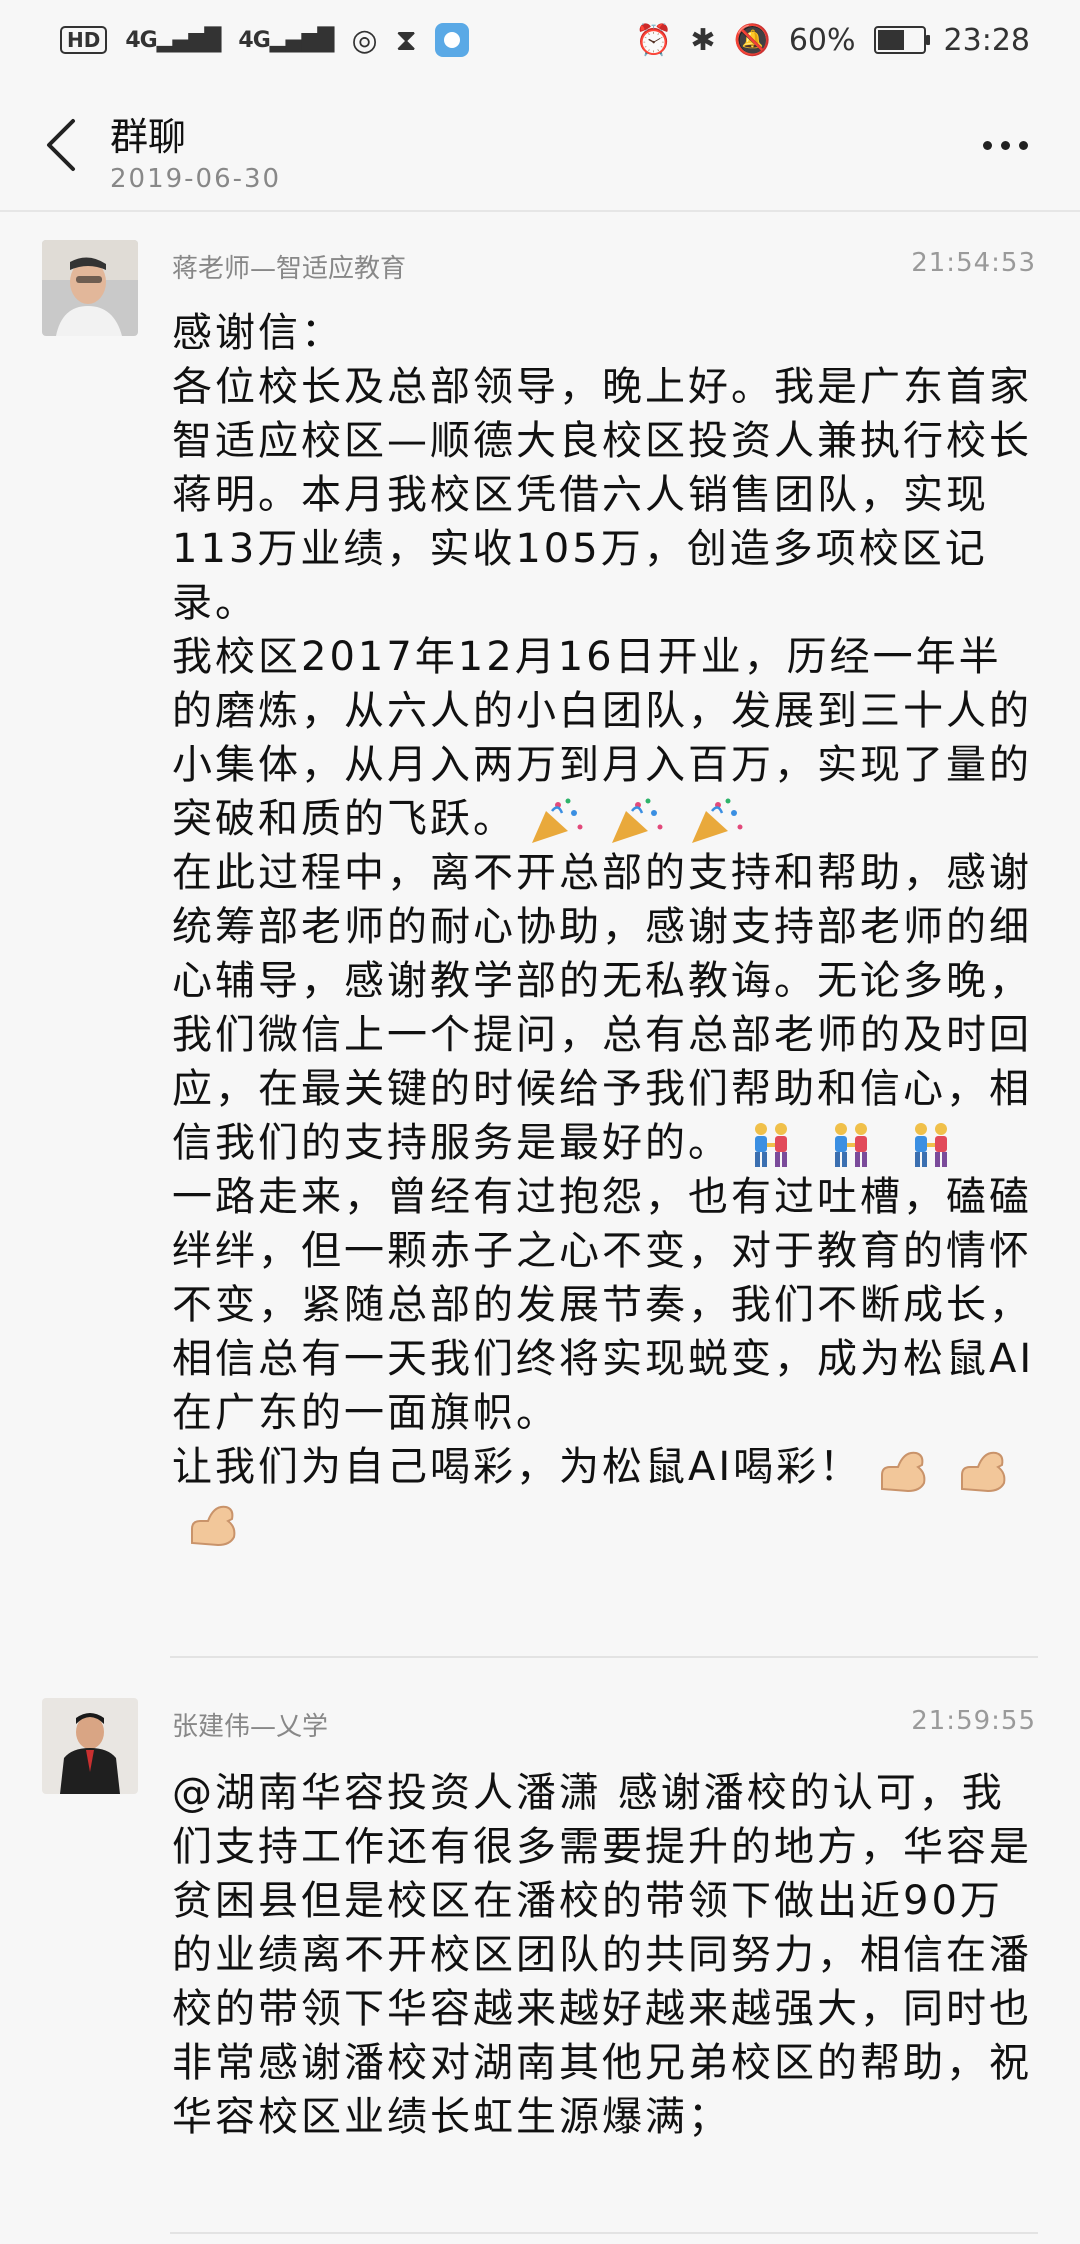 The width and height of the screenshot is (1080, 2244). What do you see at coordinates (653, 40) in the screenshot?
I see `alarm-icon: ⏰` at bounding box center [653, 40].